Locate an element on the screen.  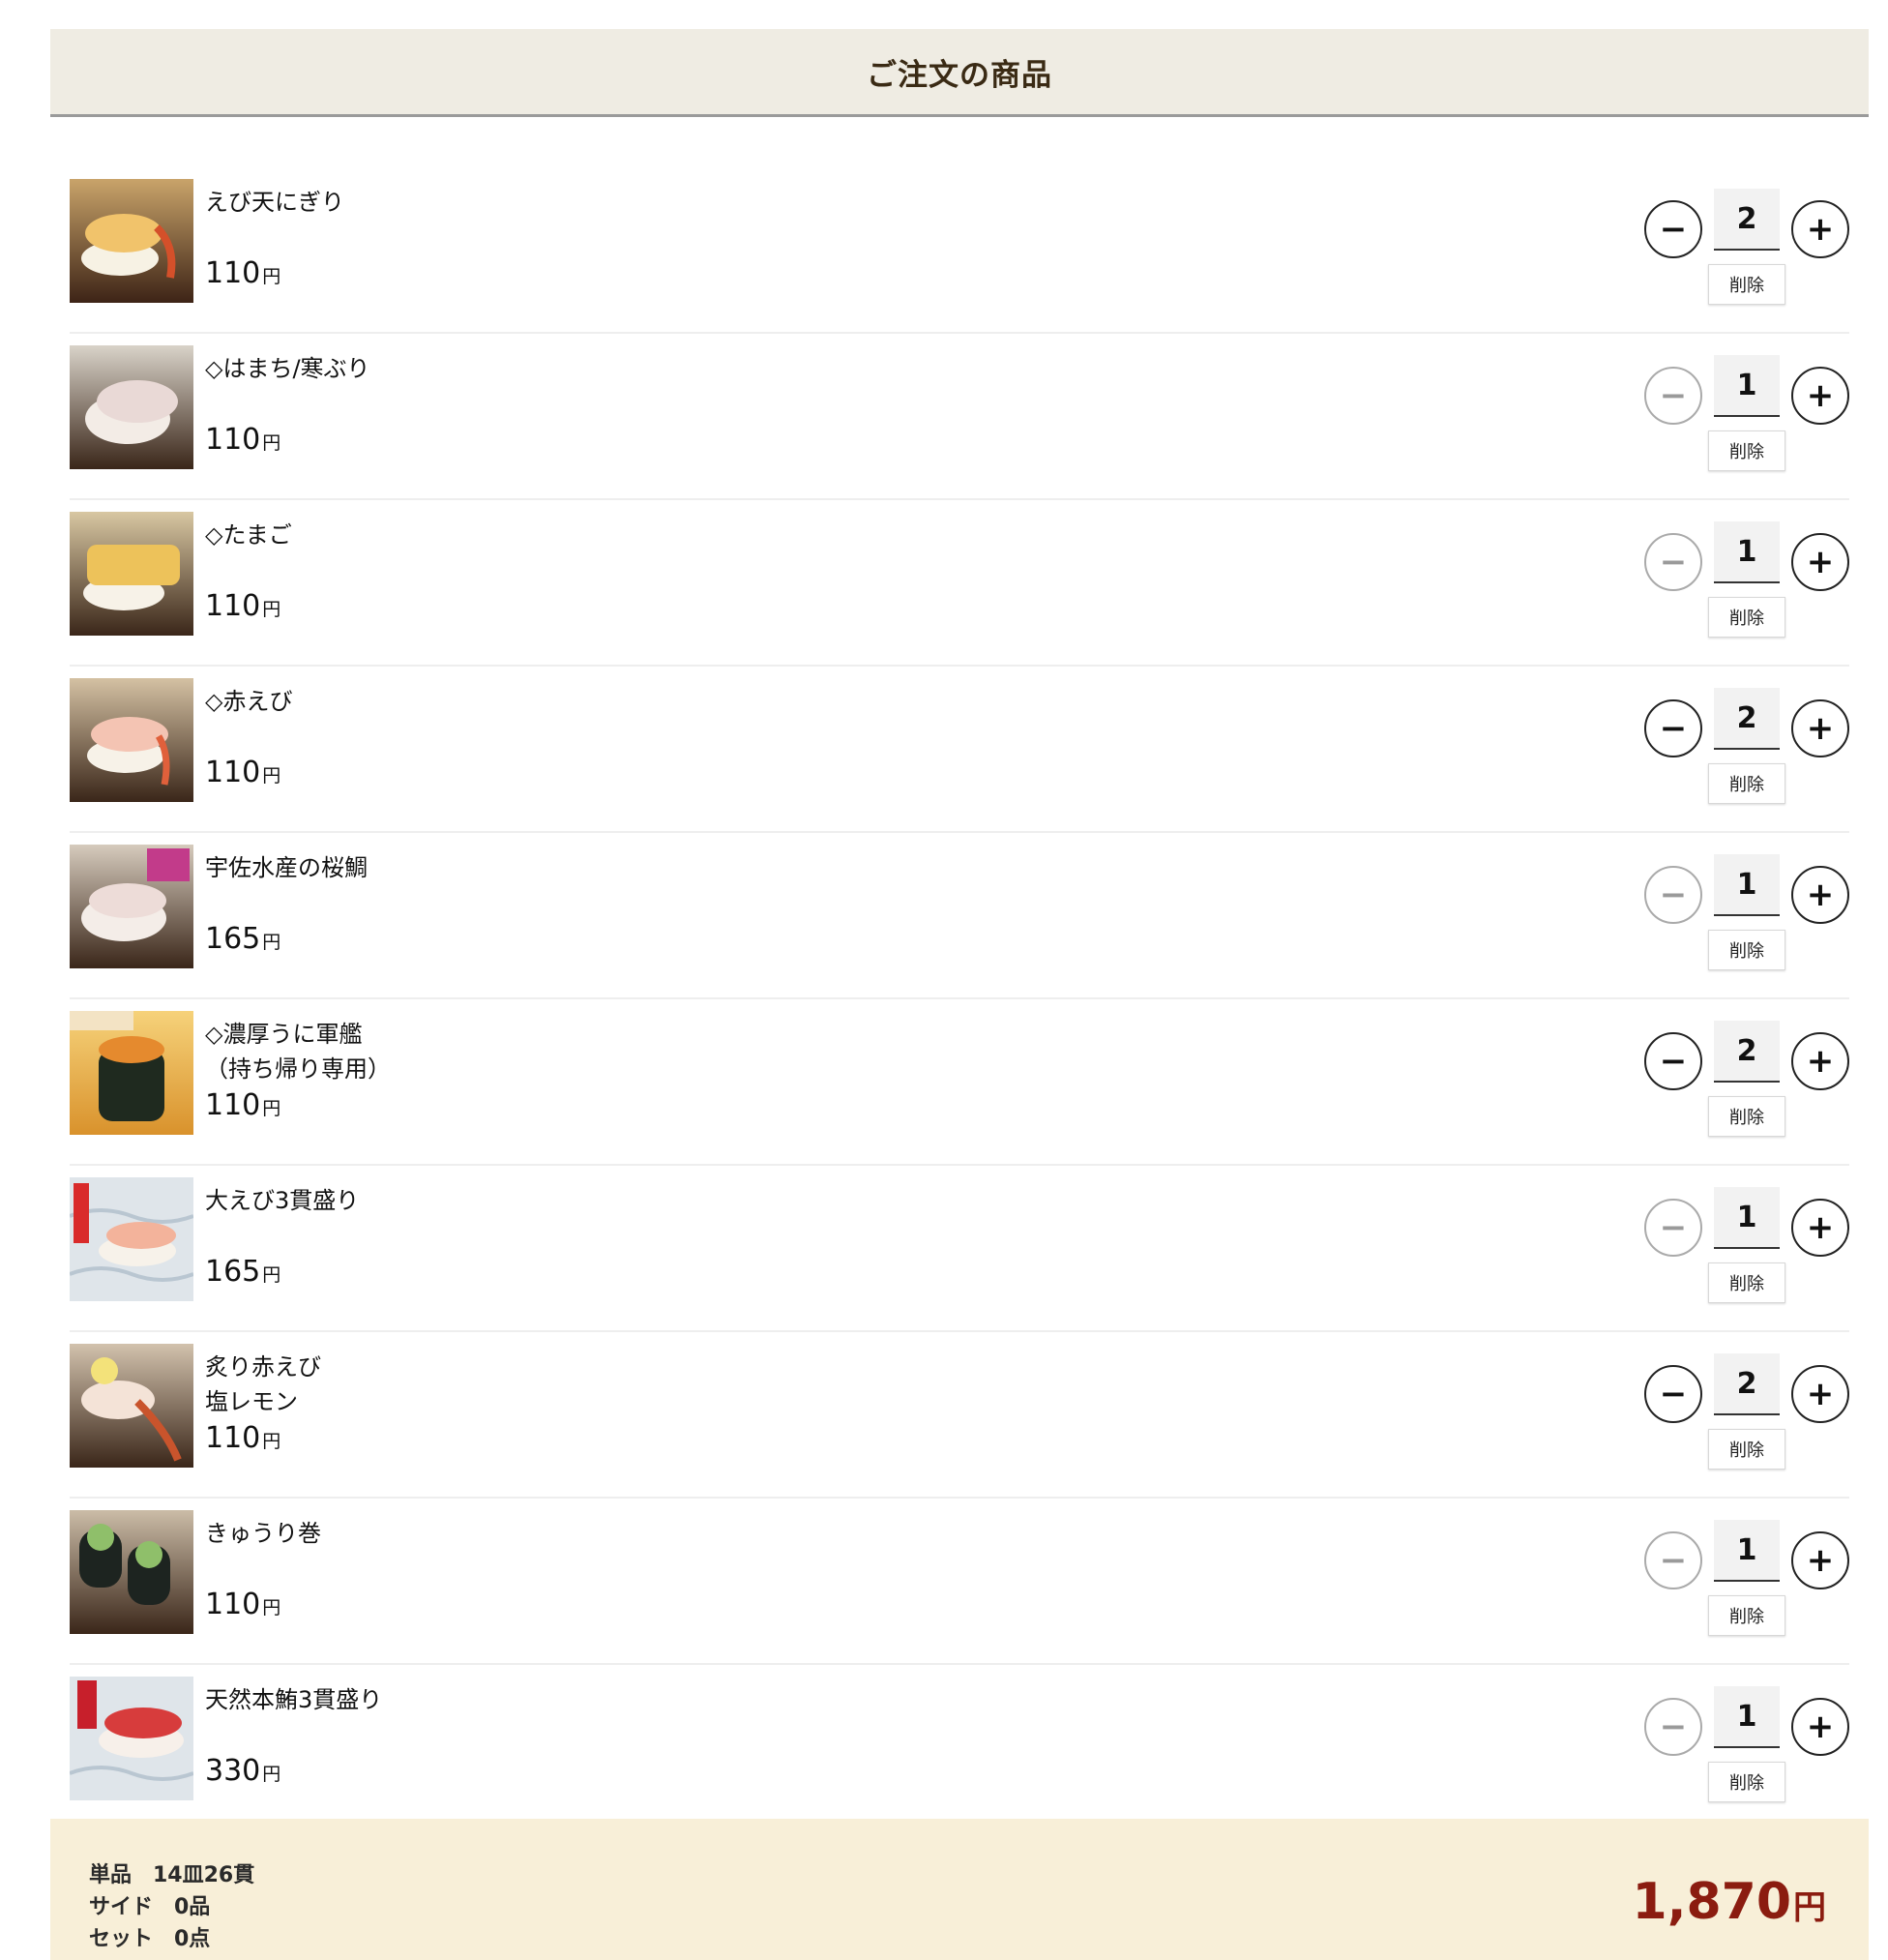
list-item: 炙り赤えび 塩レモン 110 円 − 2 + 削除 is located at coordinates (959, 1415).